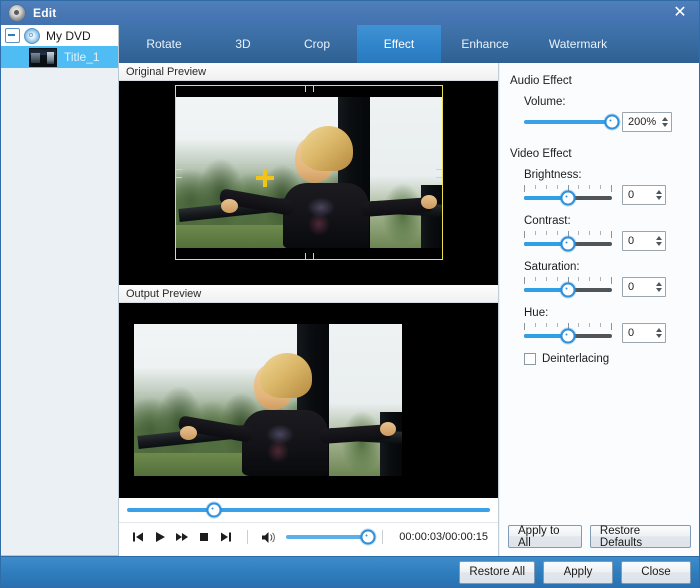  I want to click on handle-bottom-right, so click(439, 256).